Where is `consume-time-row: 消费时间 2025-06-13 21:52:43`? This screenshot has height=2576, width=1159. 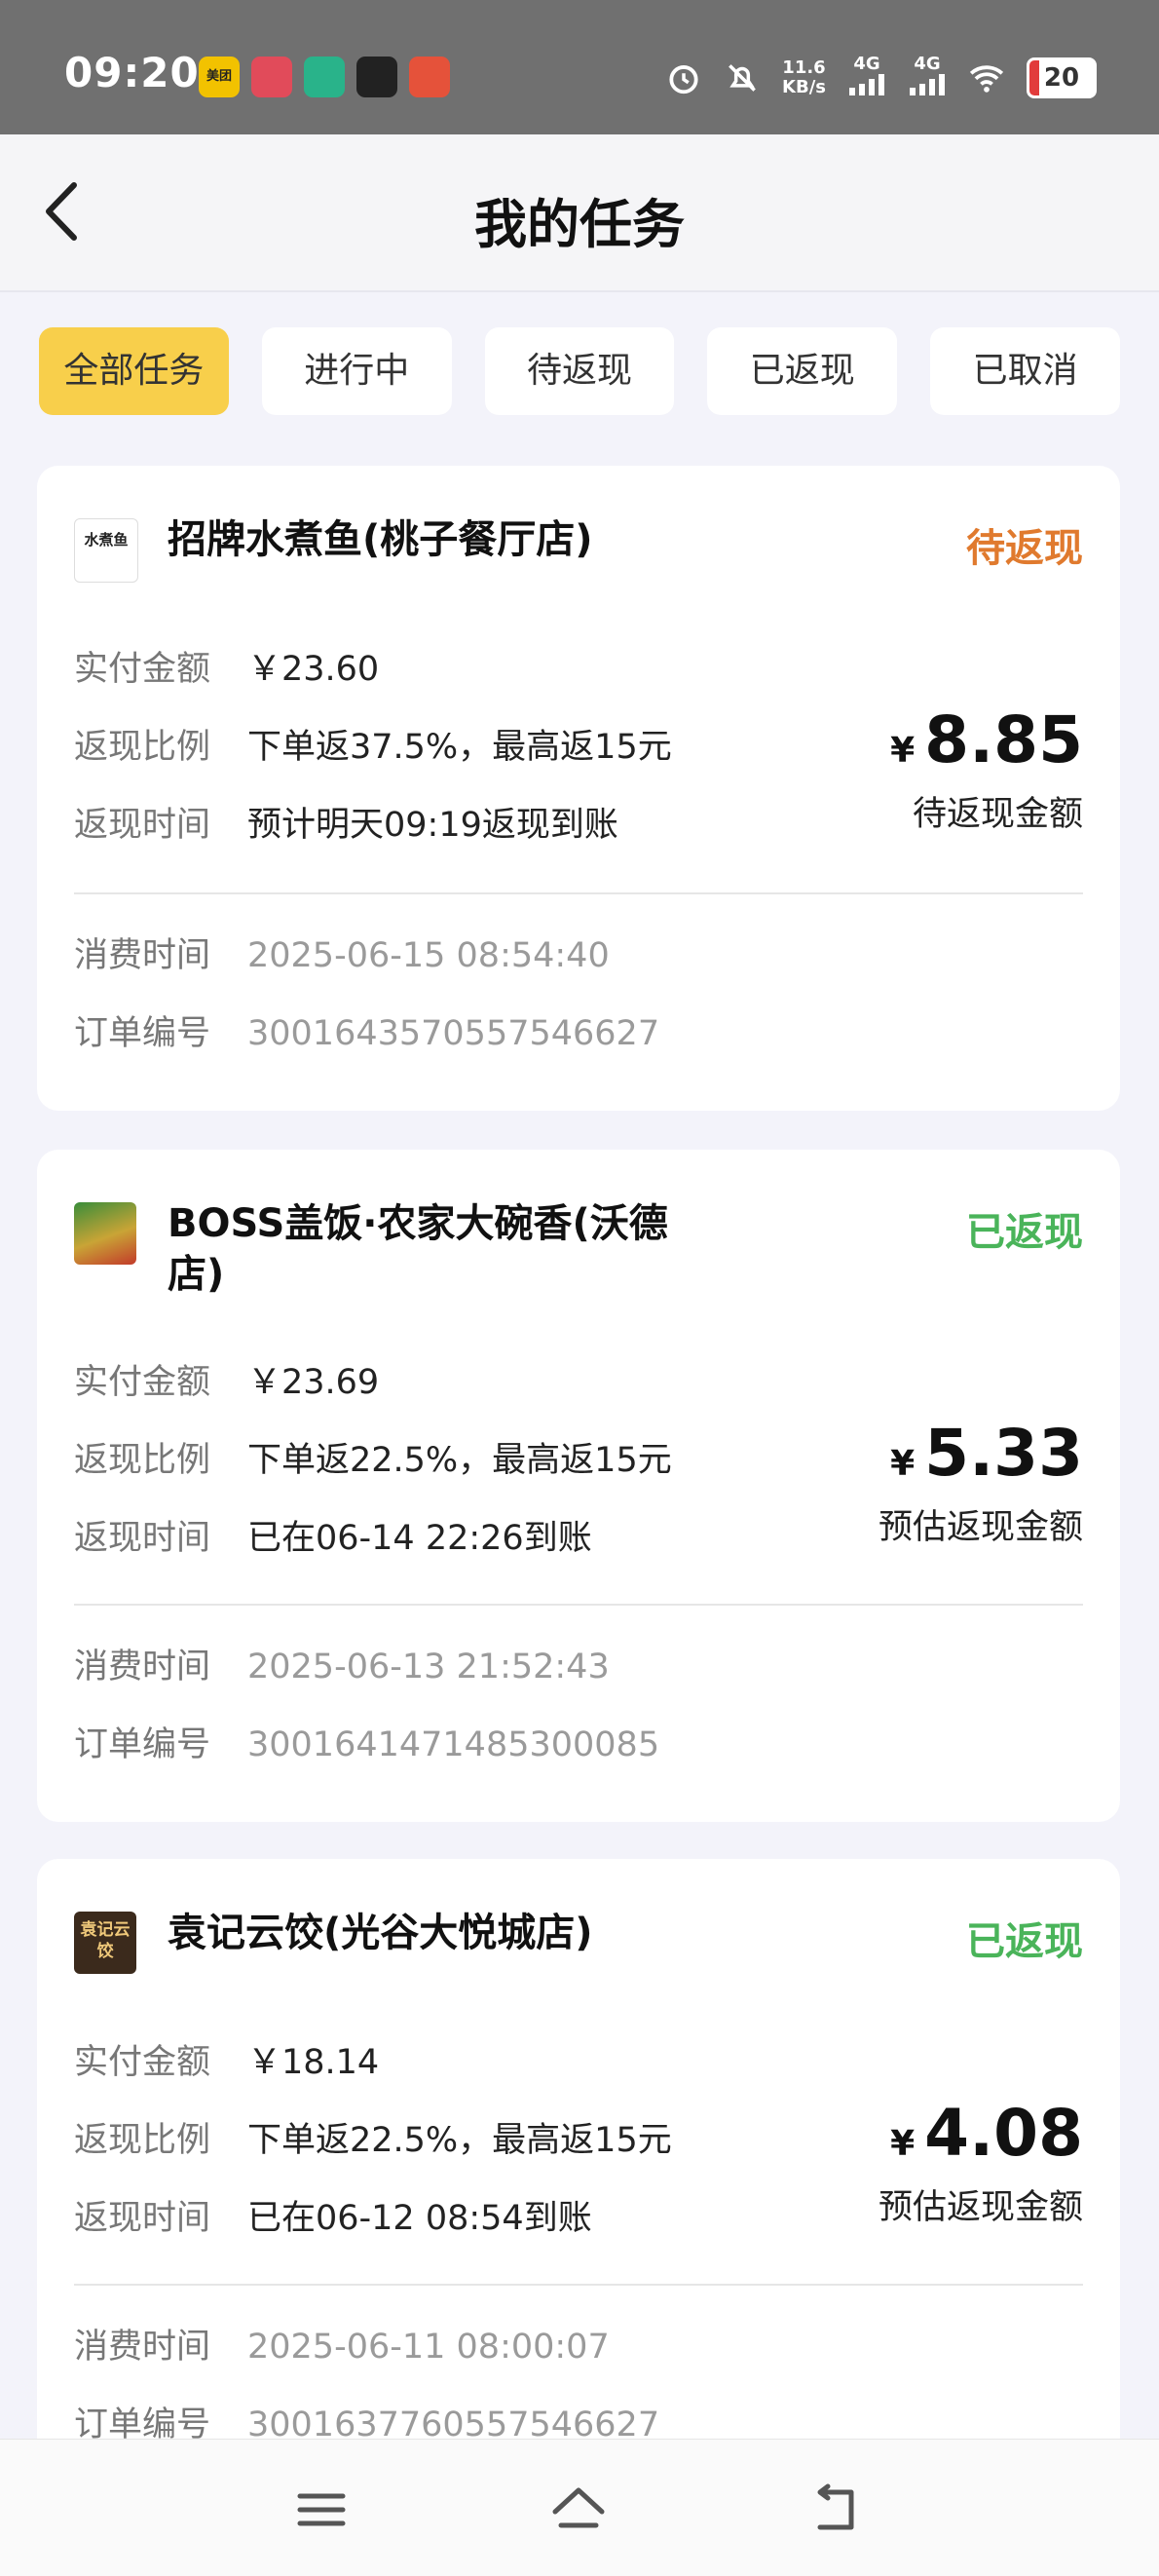
consume-time-row: 消费时间 2025-06-13 21:52:43 is located at coordinates (342, 1667).